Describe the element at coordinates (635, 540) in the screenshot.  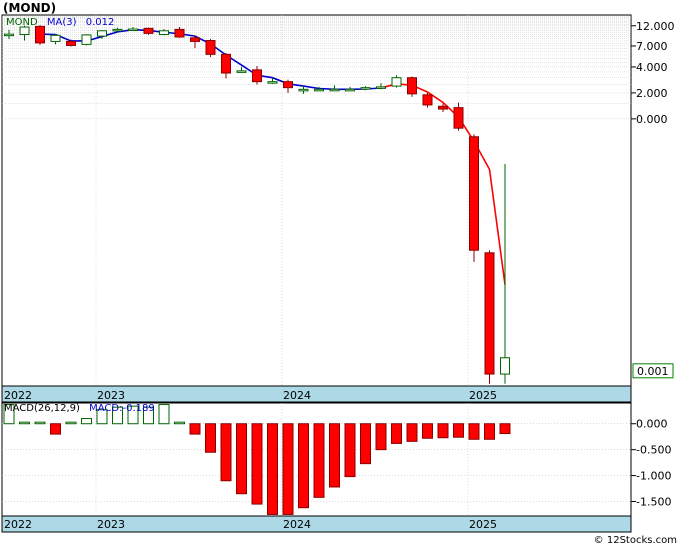
I see `watermark: © 12Stocks.com` at that location.